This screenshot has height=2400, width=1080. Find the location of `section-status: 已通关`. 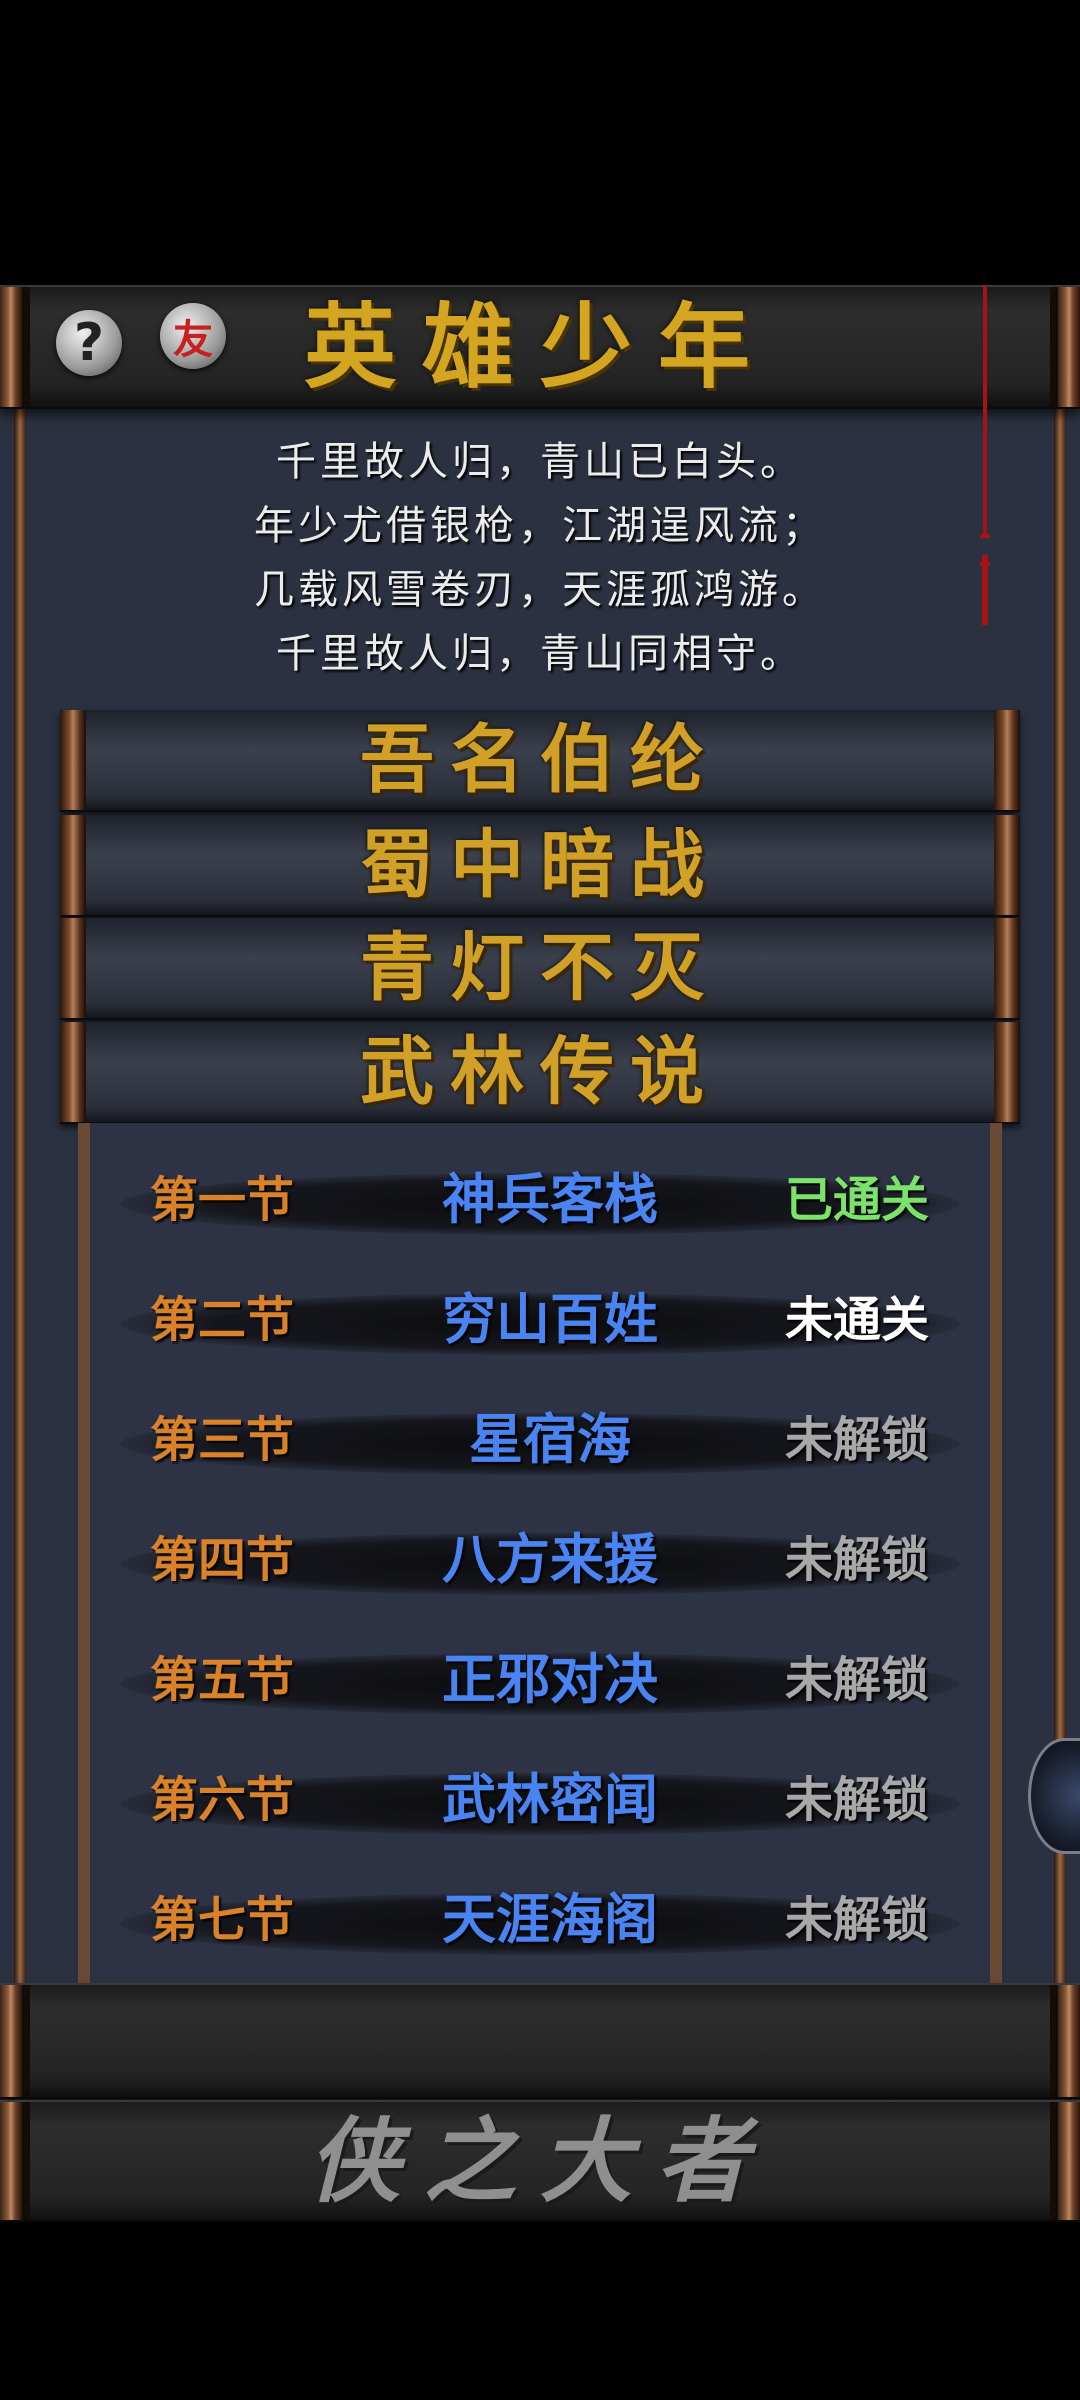

section-status: 已通关 is located at coordinates (856, 1200).